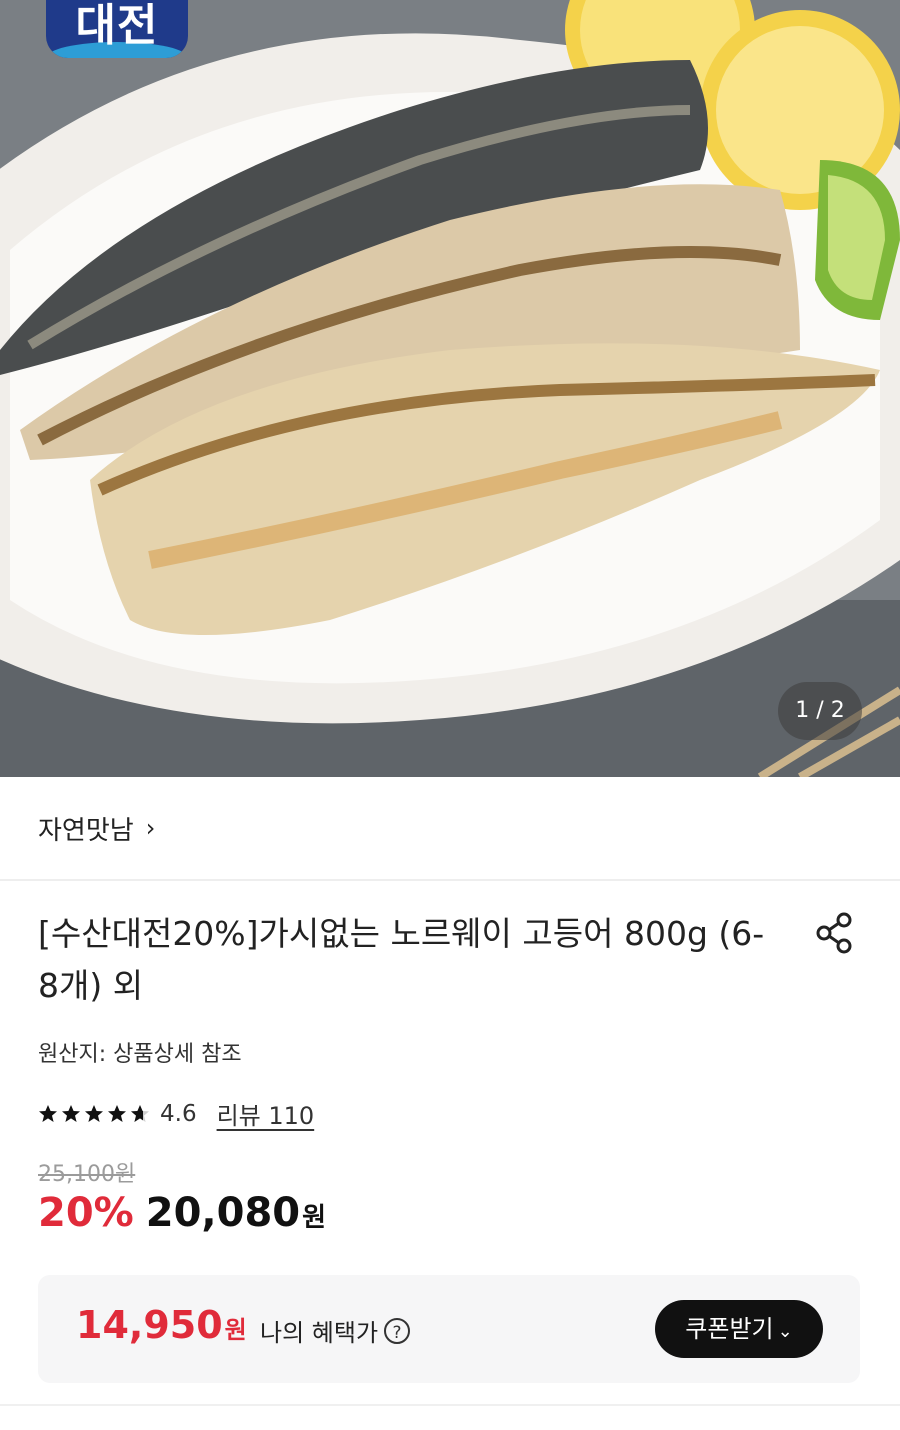 This screenshot has width=900, height=1430. I want to click on benefit-price-box: 14,950 원 나의 혜택가 ? 쿠폰받기 ⌄, so click(449, 1329).